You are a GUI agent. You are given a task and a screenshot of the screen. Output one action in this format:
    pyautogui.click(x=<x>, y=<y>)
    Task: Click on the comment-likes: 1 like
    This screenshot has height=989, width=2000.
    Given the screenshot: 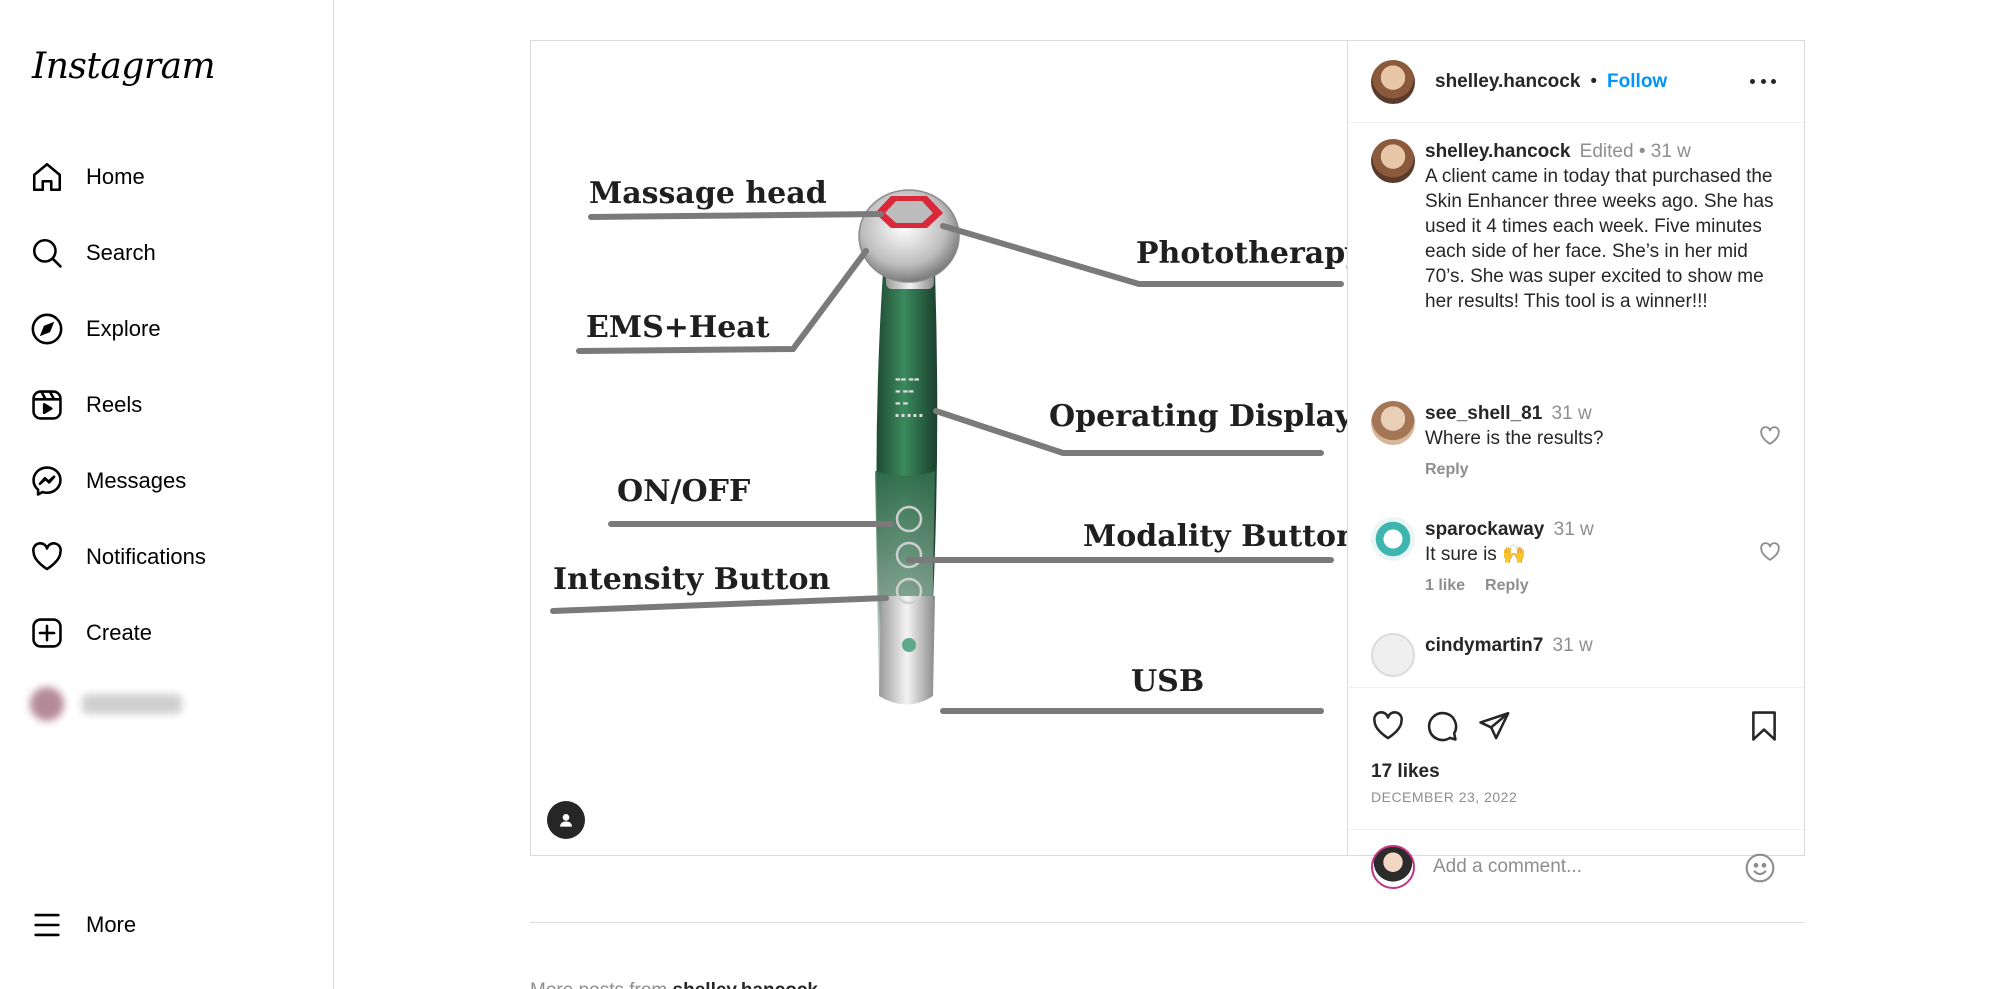 What is the action you would take?
    pyautogui.click(x=1445, y=585)
    